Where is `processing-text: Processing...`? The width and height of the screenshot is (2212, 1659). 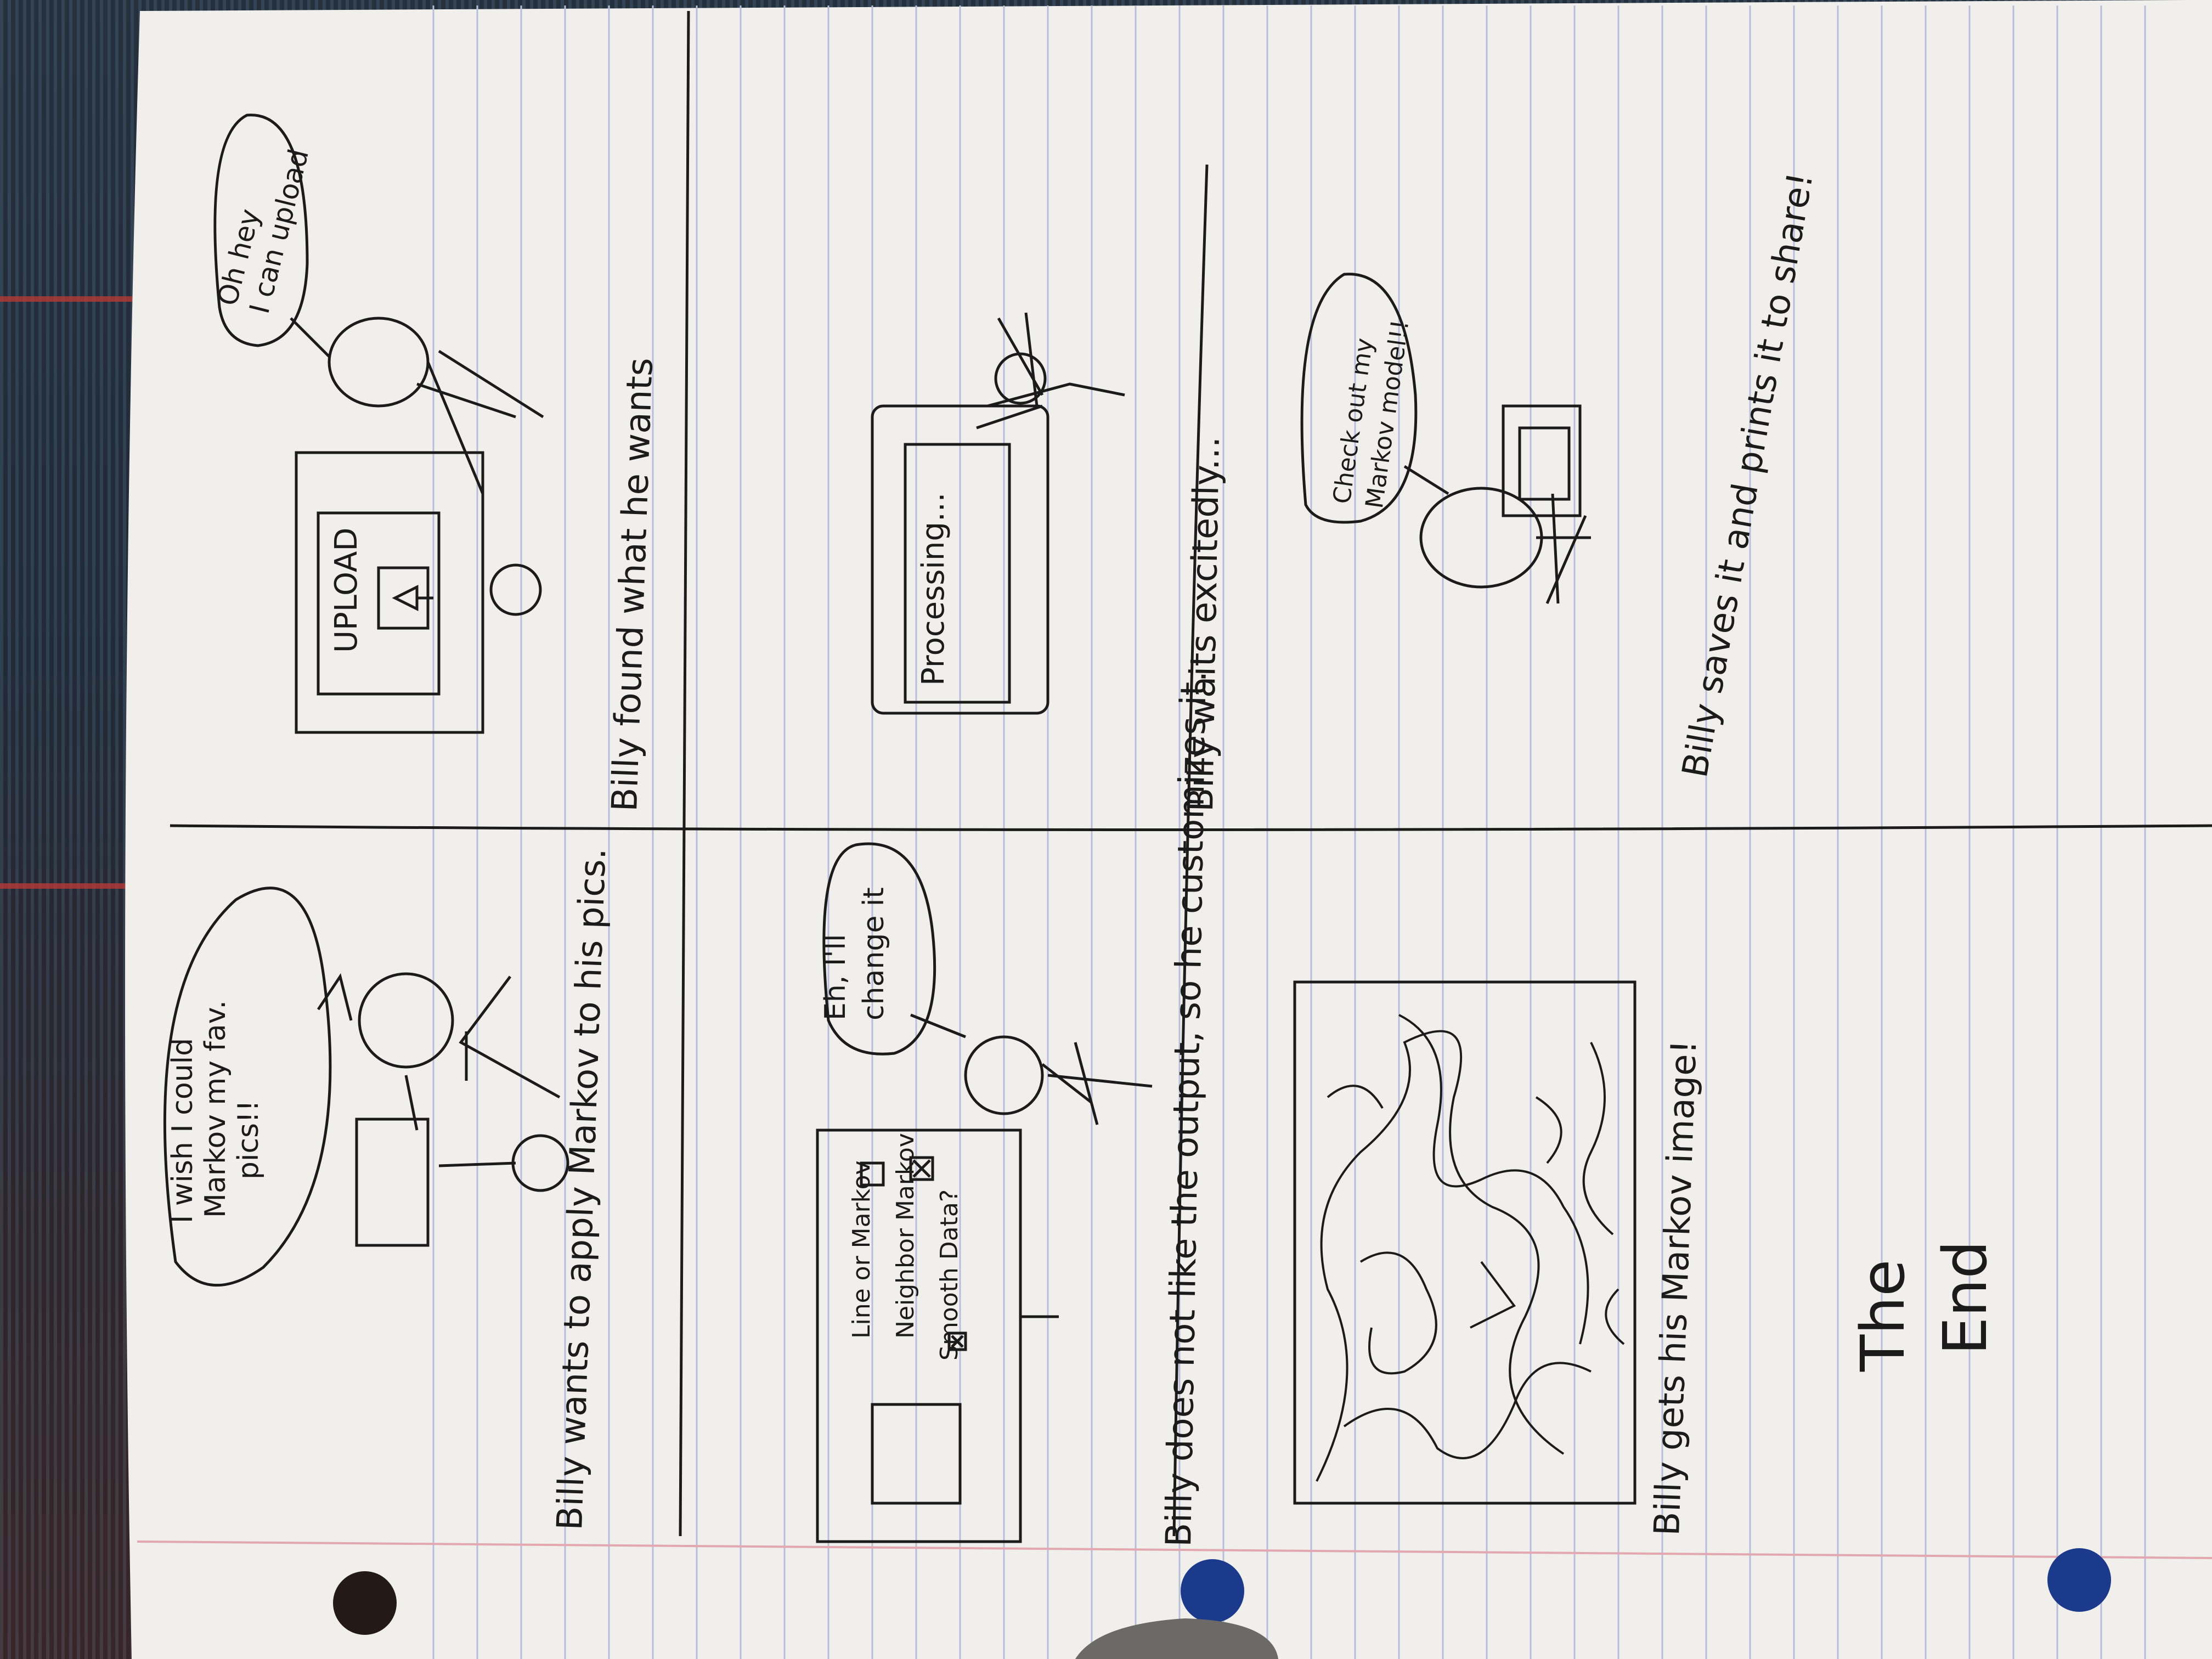 processing-text: Processing... is located at coordinates (933, 589).